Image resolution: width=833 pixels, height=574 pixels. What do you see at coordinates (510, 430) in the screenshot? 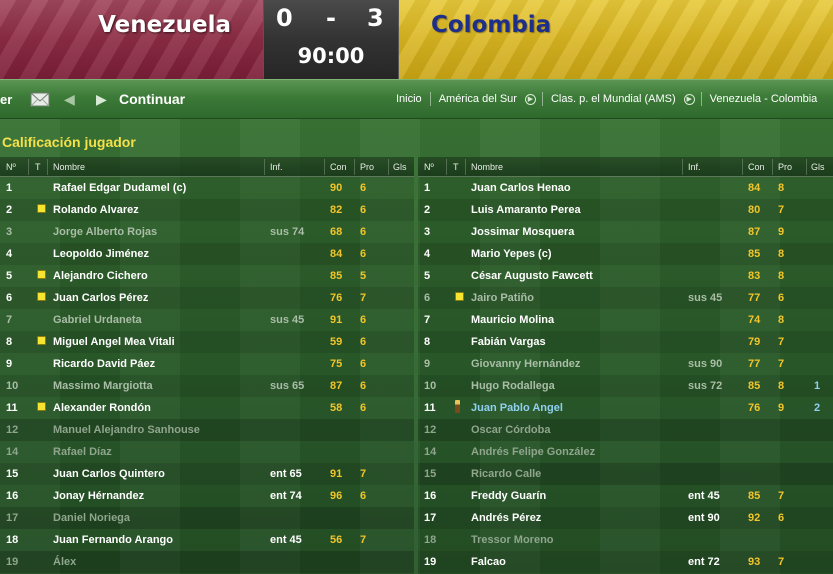
I see `player-name: Oscar Córdoba` at bounding box center [510, 430].